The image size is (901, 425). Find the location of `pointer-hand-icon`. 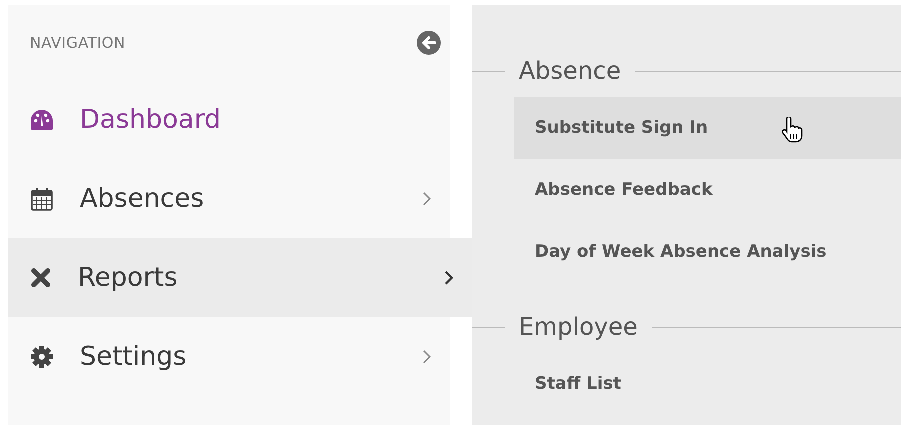

pointer-hand-icon is located at coordinates (792, 130).